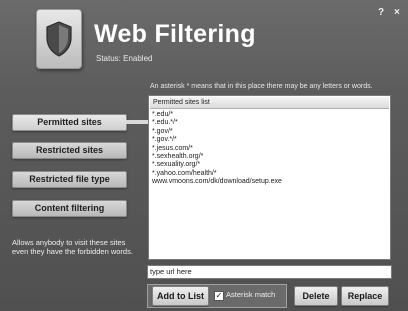  I want to click on active-tab-connector, so click(137, 122).